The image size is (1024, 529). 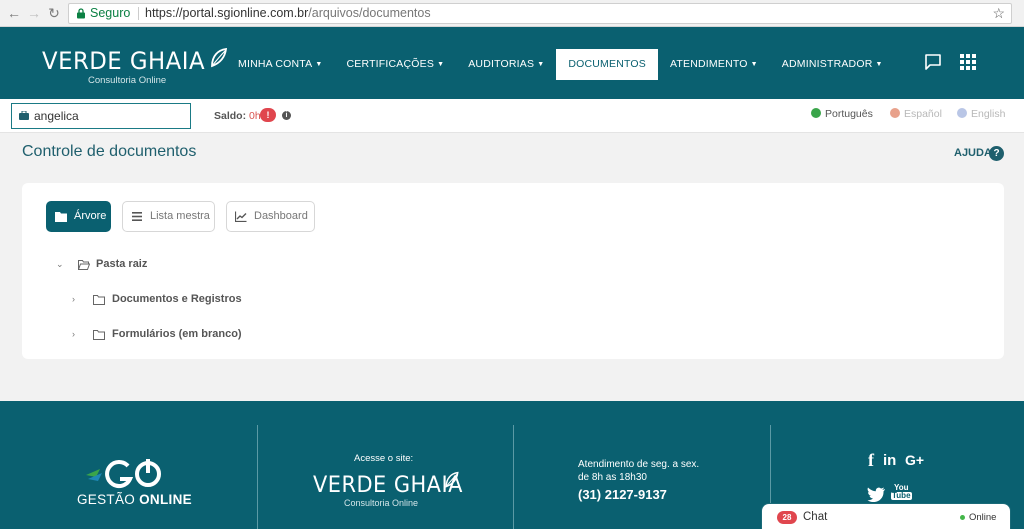 What do you see at coordinates (369, 13) in the screenshot?
I see `url-path: /arquivos/documentos` at bounding box center [369, 13].